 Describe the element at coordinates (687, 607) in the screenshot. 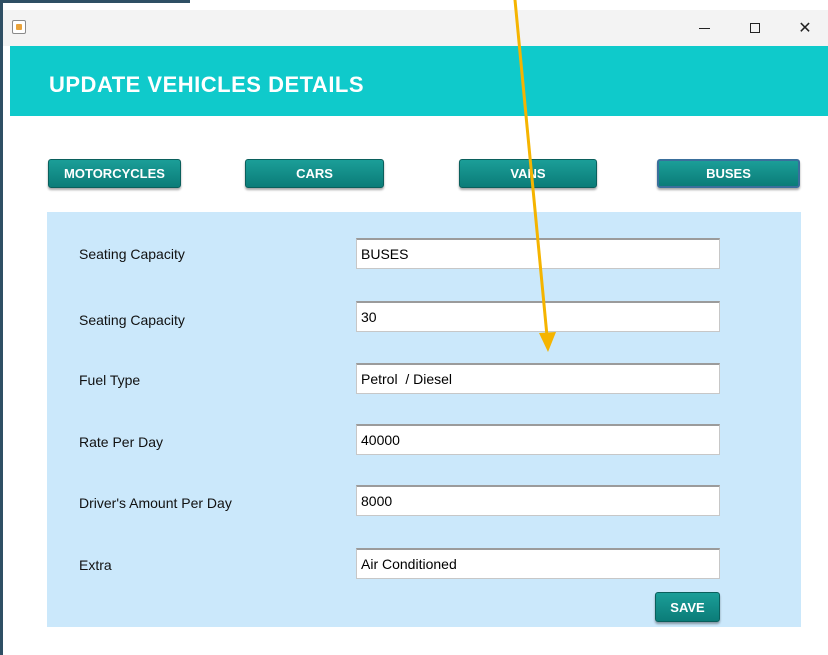

I see `save-button: SAVE` at that location.